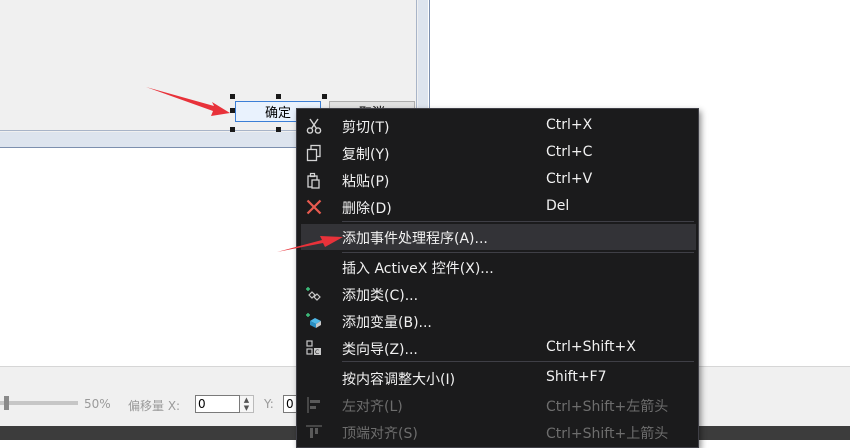 The width and height of the screenshot is (850, 448). Describe the element at coordinates (569, 152) in the screenshot. I see `menu-item-shortcut: Ctrl+C` at that location.